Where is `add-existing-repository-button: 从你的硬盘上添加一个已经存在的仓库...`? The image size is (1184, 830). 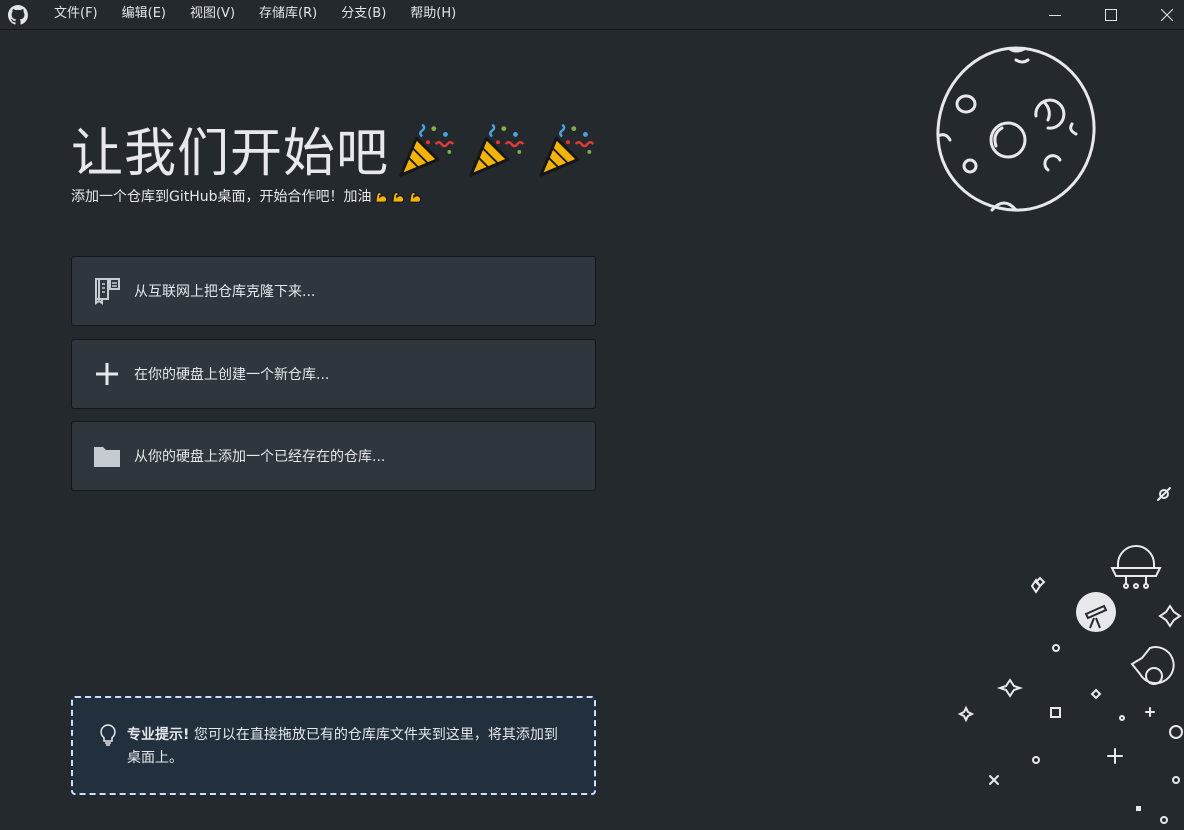
add-existing-repository-button: 从你的硬盘上添加一个已经存在的仓库... is located at coordinates (333, 456).